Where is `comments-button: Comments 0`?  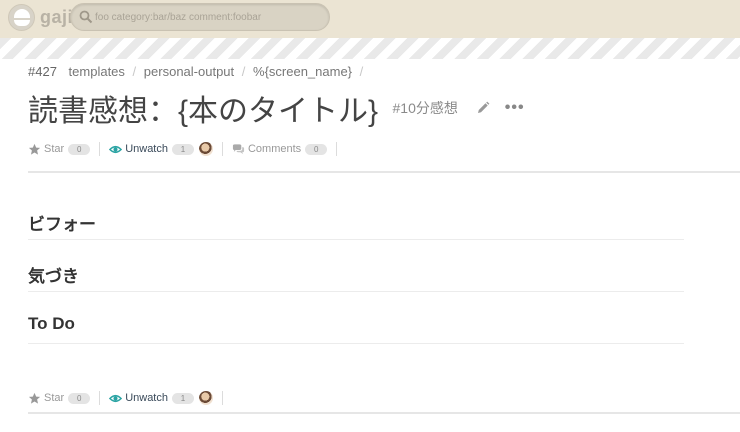 comments-button: Comments 0 is located at coordinates (280, 149).